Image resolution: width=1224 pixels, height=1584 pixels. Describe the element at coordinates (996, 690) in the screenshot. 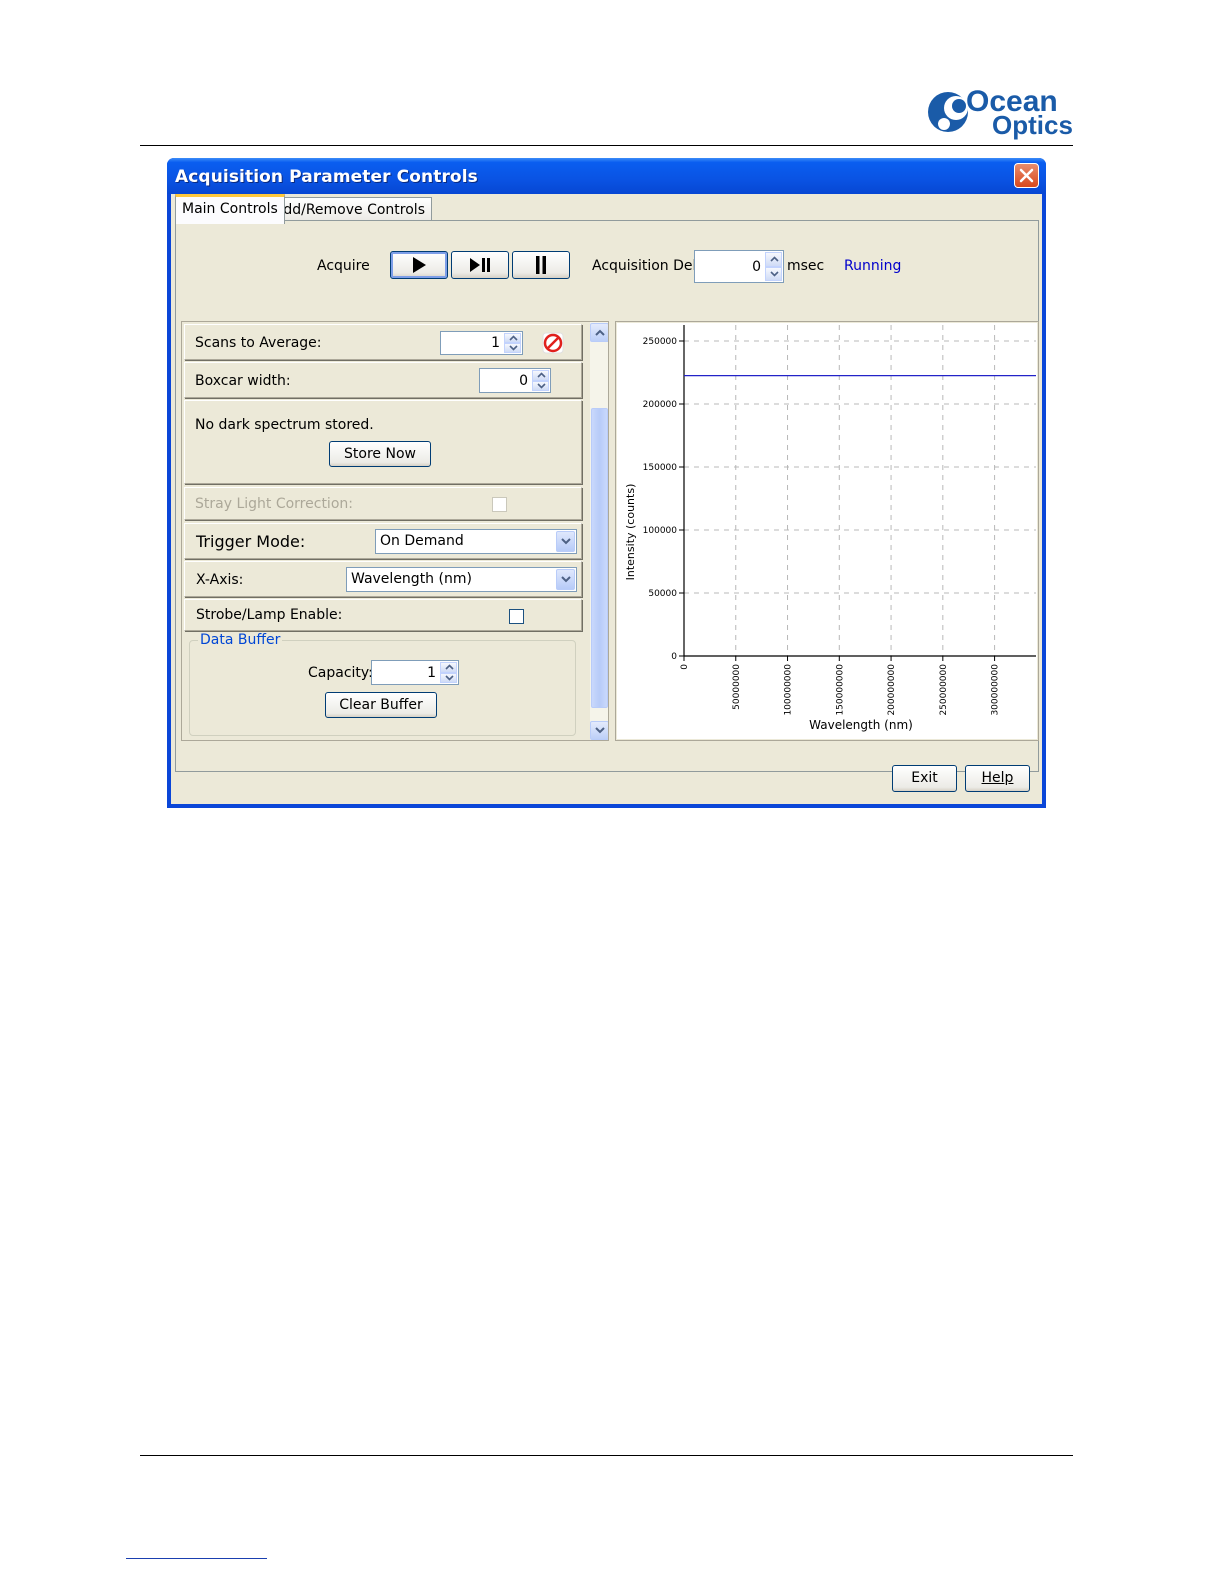

I see `x-tick-label: 300000000` at that location.